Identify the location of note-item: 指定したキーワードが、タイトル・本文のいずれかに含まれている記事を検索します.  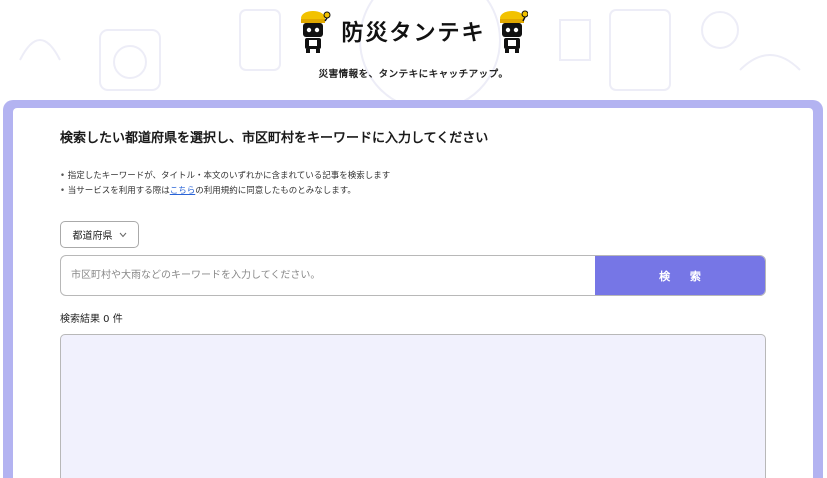
(225, 176).